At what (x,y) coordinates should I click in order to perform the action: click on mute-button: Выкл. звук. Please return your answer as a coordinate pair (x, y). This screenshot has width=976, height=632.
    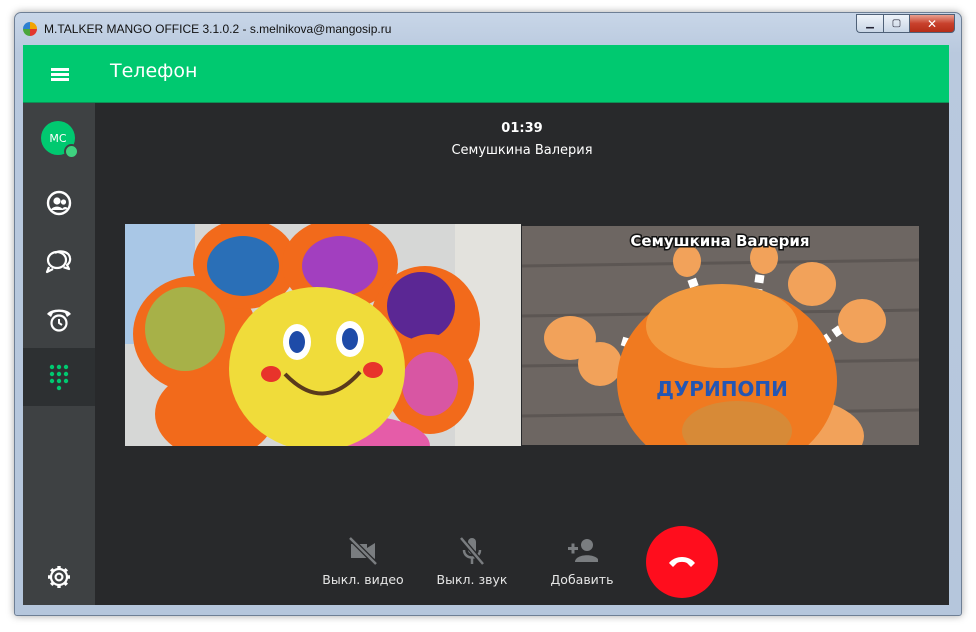
    Looking at the image, I should click on (472, 565).